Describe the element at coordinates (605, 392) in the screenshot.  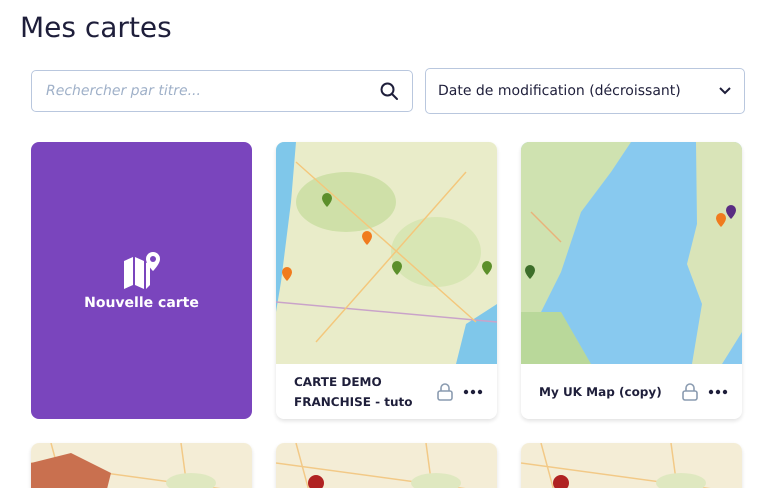
I see `map-title: My UK Map (copy)` at that location.